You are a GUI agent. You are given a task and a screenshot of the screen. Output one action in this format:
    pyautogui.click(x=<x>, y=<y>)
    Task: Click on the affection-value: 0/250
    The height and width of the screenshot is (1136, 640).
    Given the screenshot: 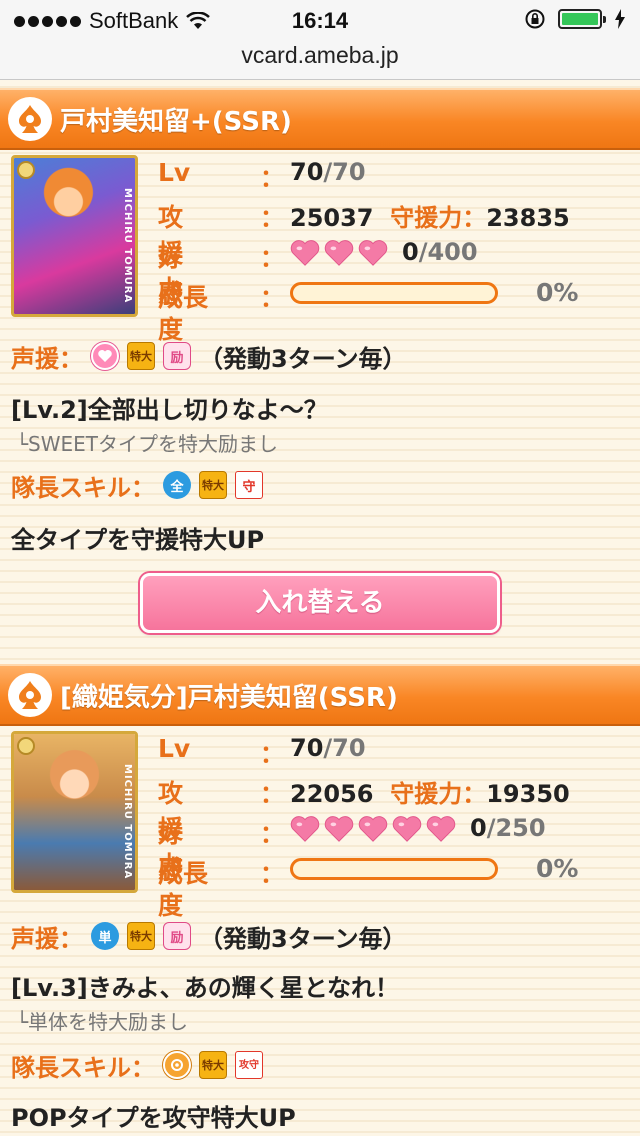 What is the action you would take?
    pyautogui.click(x=418, y=829)
    